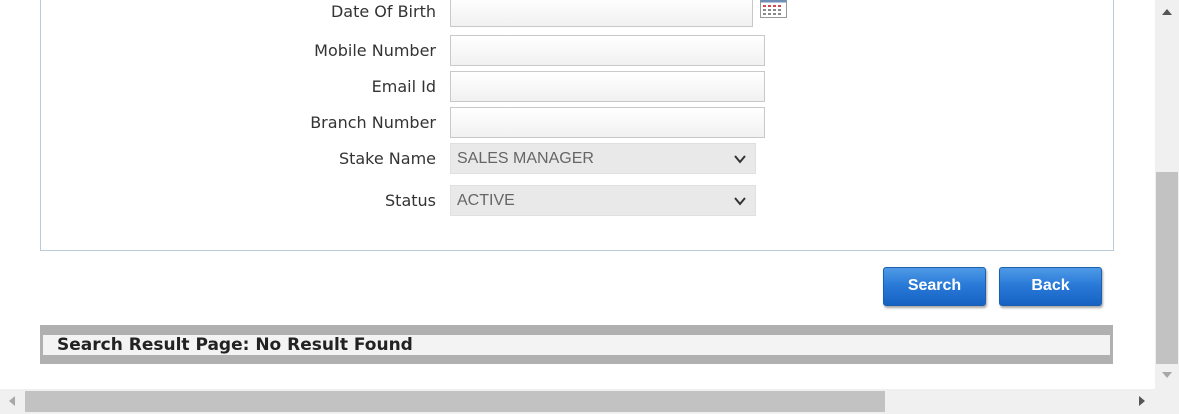  What do you see at coordinates (607, 50) in the screenshot?
I see `mobile-number-input` at bounding box center [607, 50].